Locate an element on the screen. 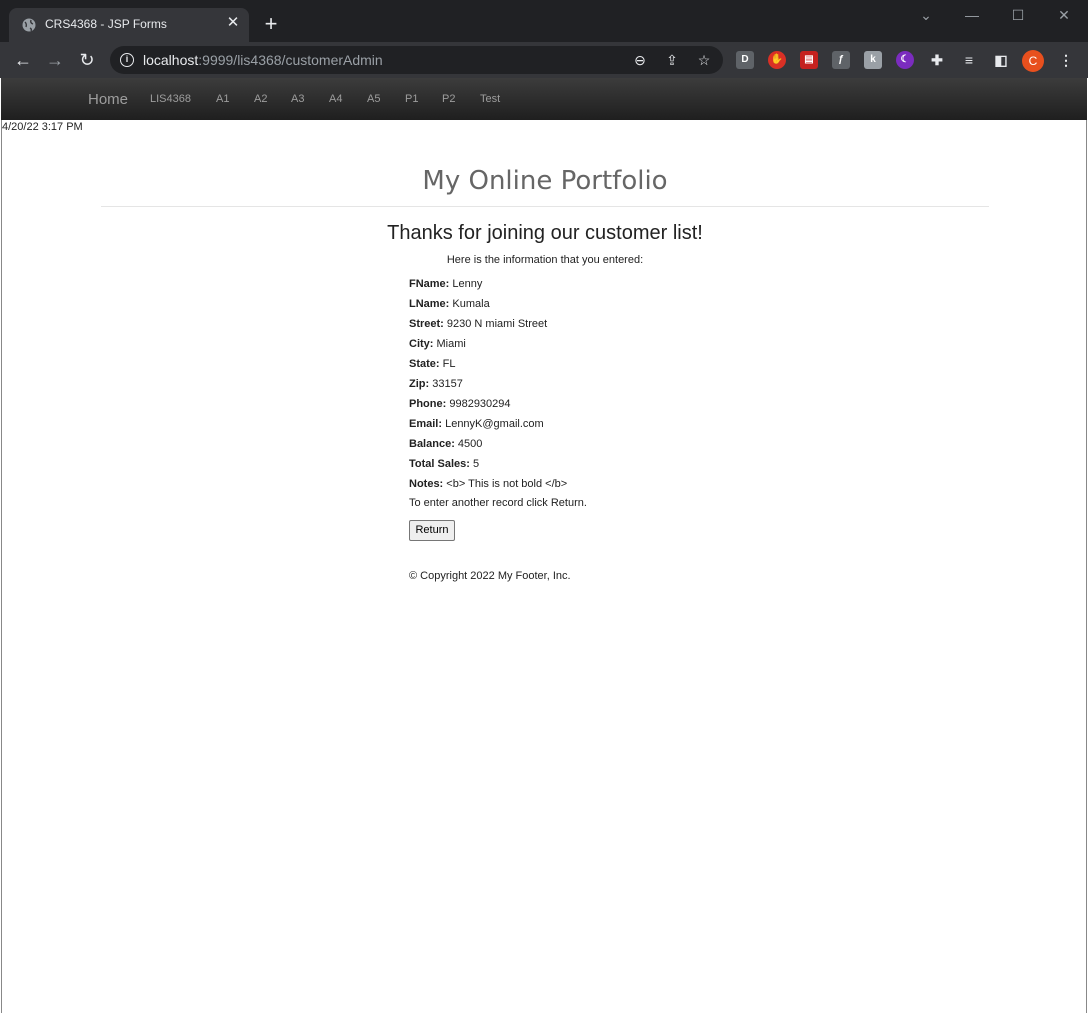 Image resolution: width=1088 pixels, height=1013 pixels. field-label: Balance: is located at coordinates (432, 444).